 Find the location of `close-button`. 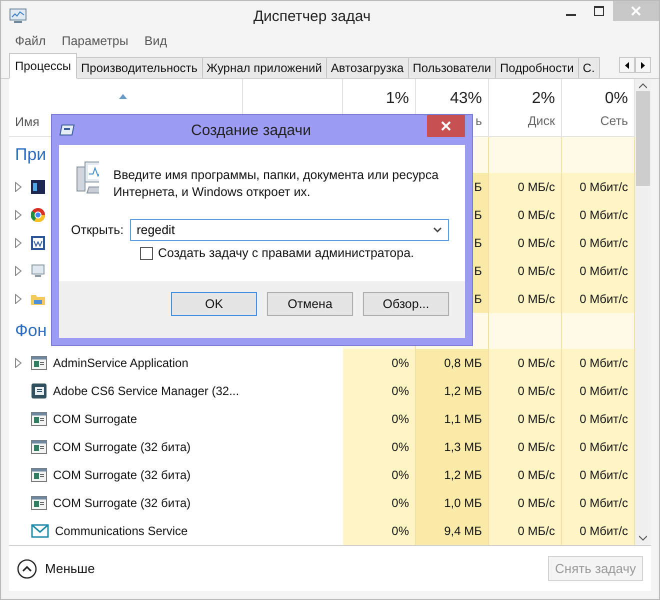

close-button is located at coordinates (446, 126).